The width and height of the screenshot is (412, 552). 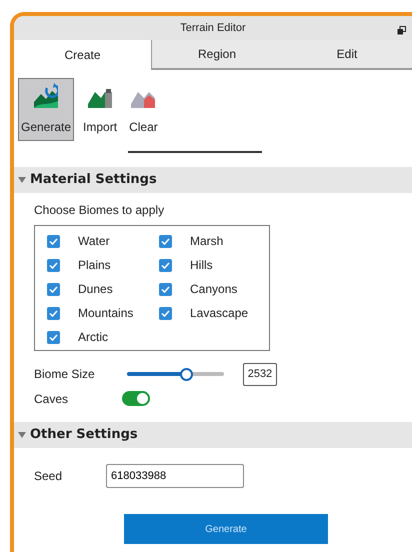 I want to click on checkbox-label: Marsh, so click(x=207, y=241).